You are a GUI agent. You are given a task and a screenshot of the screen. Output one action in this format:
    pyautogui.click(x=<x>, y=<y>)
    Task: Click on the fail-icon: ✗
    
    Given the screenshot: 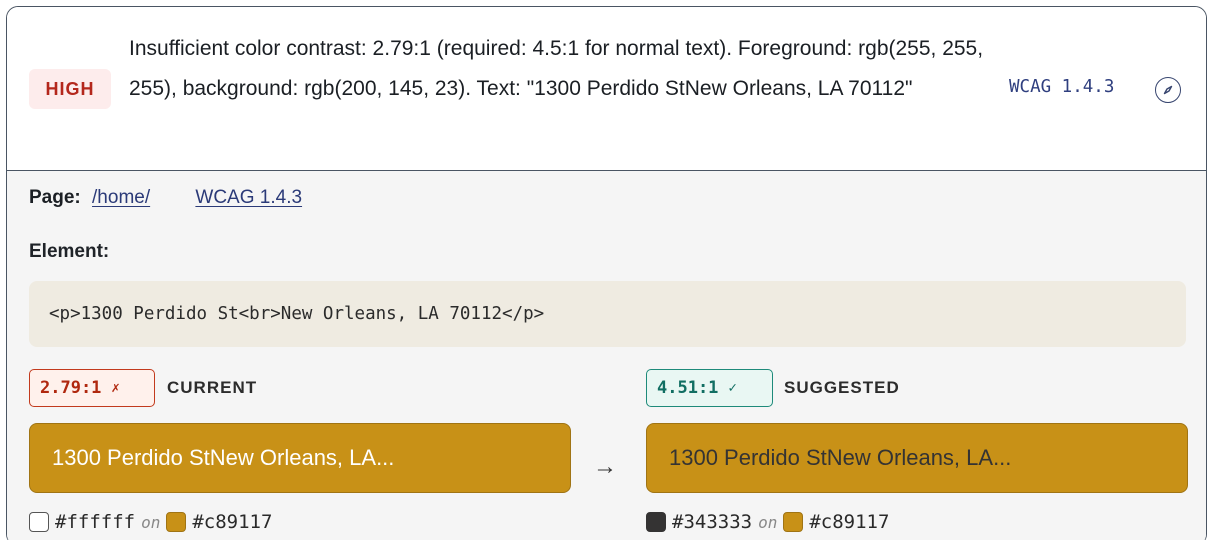 What is the action you would take?
    pyautogui.click(x=115, y=388)
    